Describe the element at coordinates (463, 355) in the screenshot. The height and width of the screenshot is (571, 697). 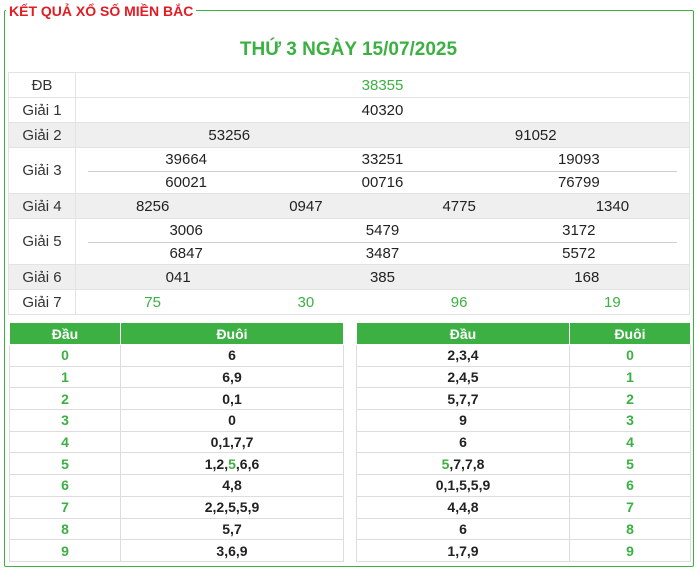
I see `head-values: 2,3,4` at that location.